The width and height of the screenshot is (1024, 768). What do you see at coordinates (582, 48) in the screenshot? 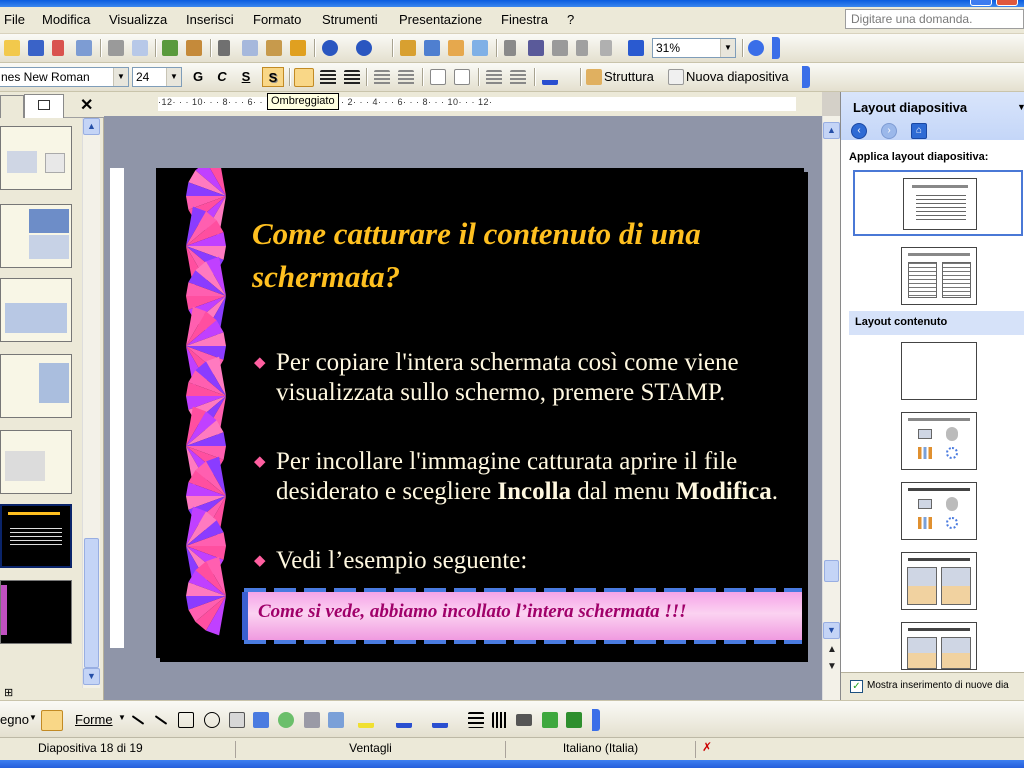
I see `color-grayscale-icon` at bounding box center [582, 48].